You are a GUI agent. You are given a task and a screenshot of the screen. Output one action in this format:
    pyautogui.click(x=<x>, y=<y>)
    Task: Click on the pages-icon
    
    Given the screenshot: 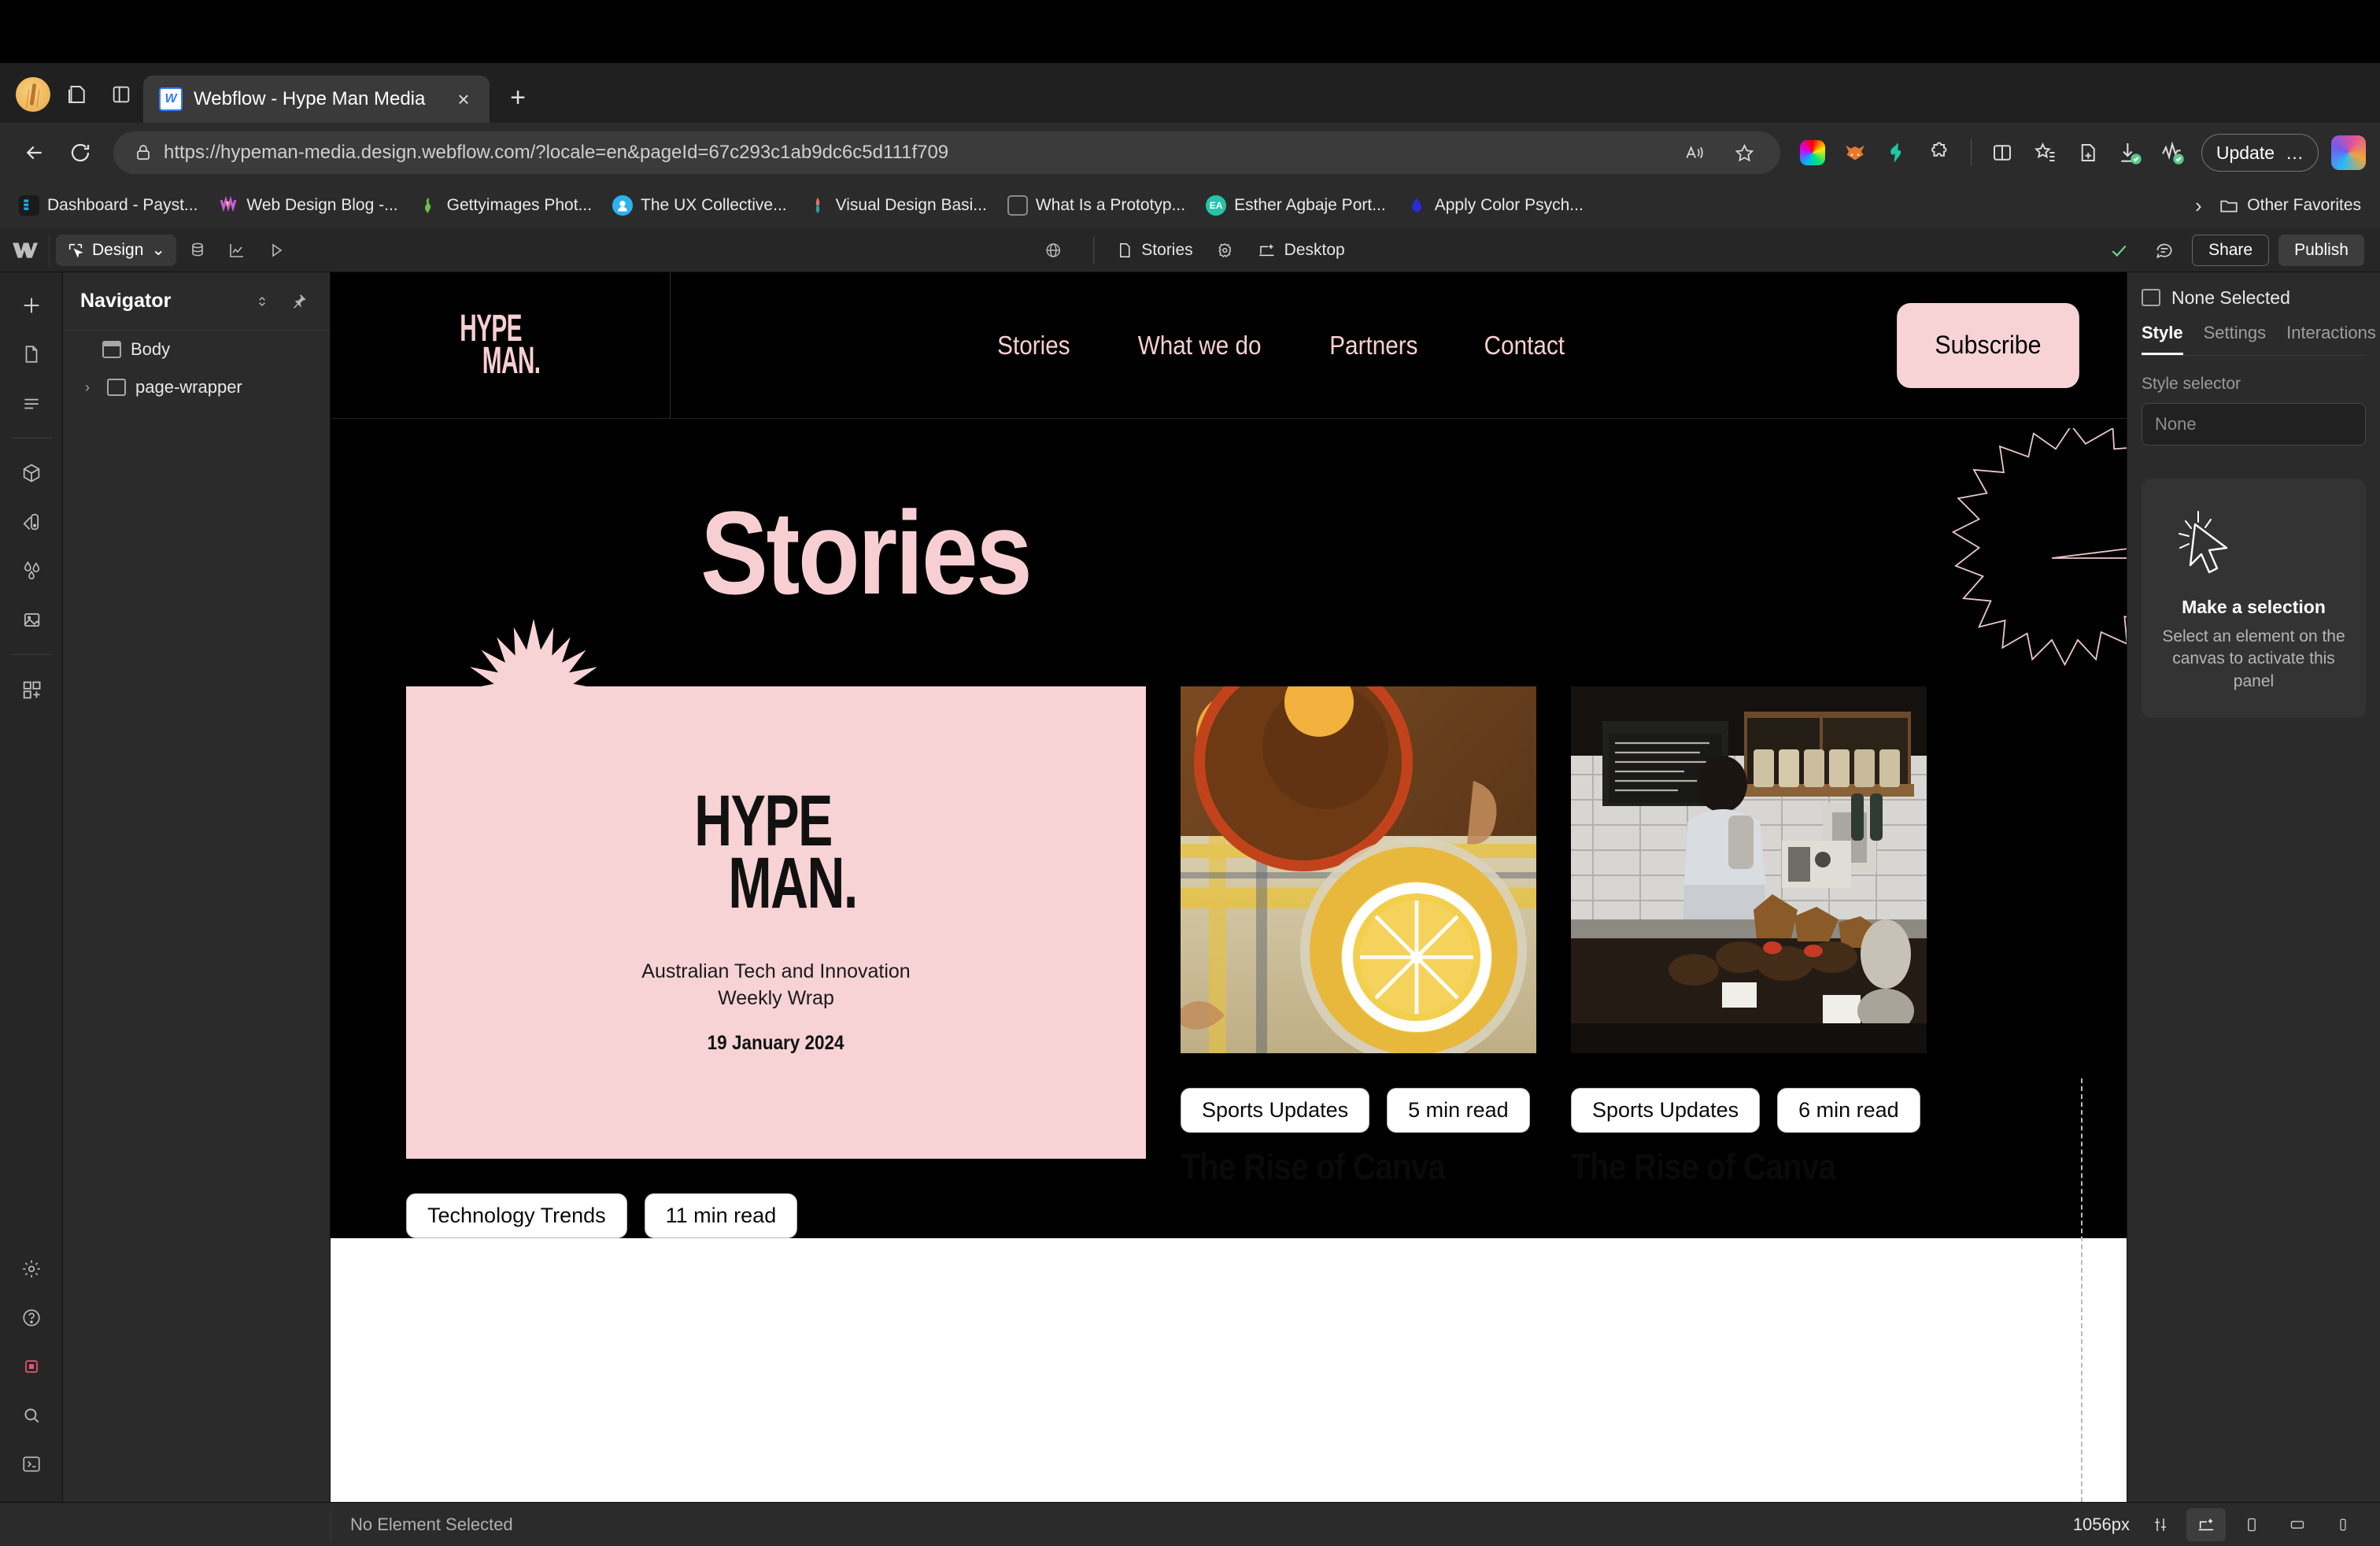 What is the action you would take?
    pyautogui.click(x=32, y=354)
    